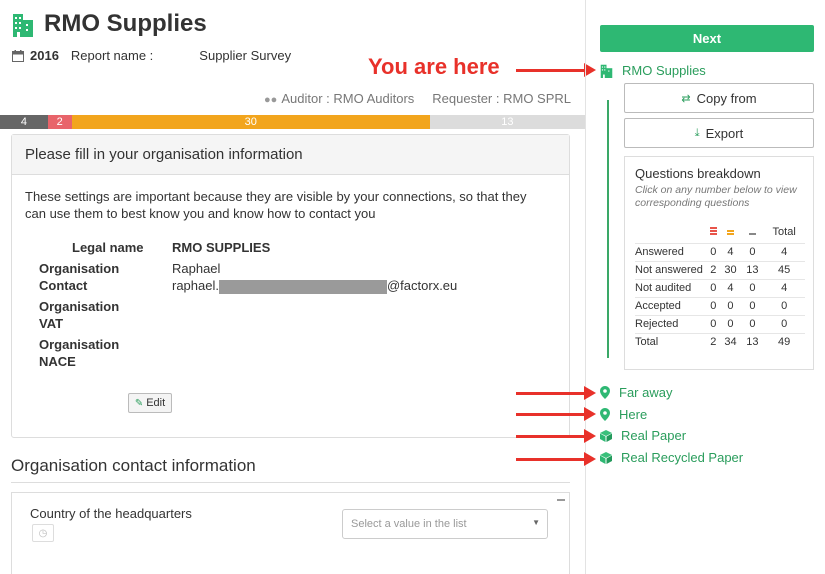  I want to click on row-label: Rejected, so click(671, 323).